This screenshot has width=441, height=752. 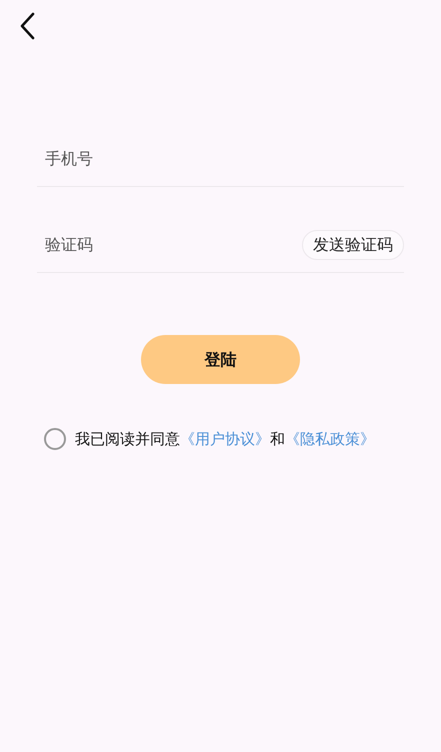 What do you see at coordinates (220, 158) in the screenshot?
I see `phone-field: 手机号` at bounding box center [220, 158].